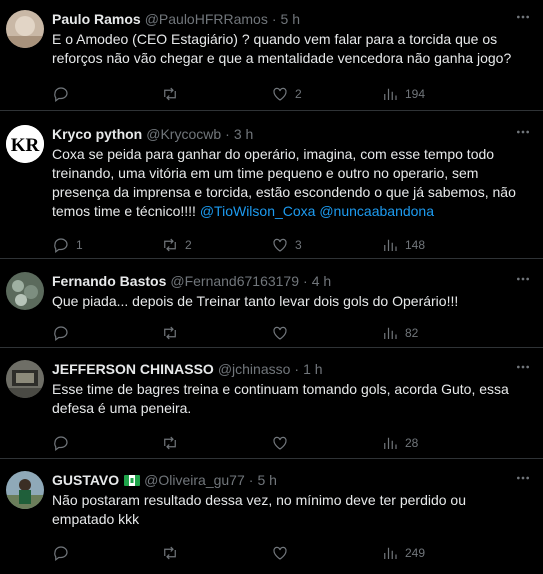  I want to click on views-count: 148, so click(415, 245).